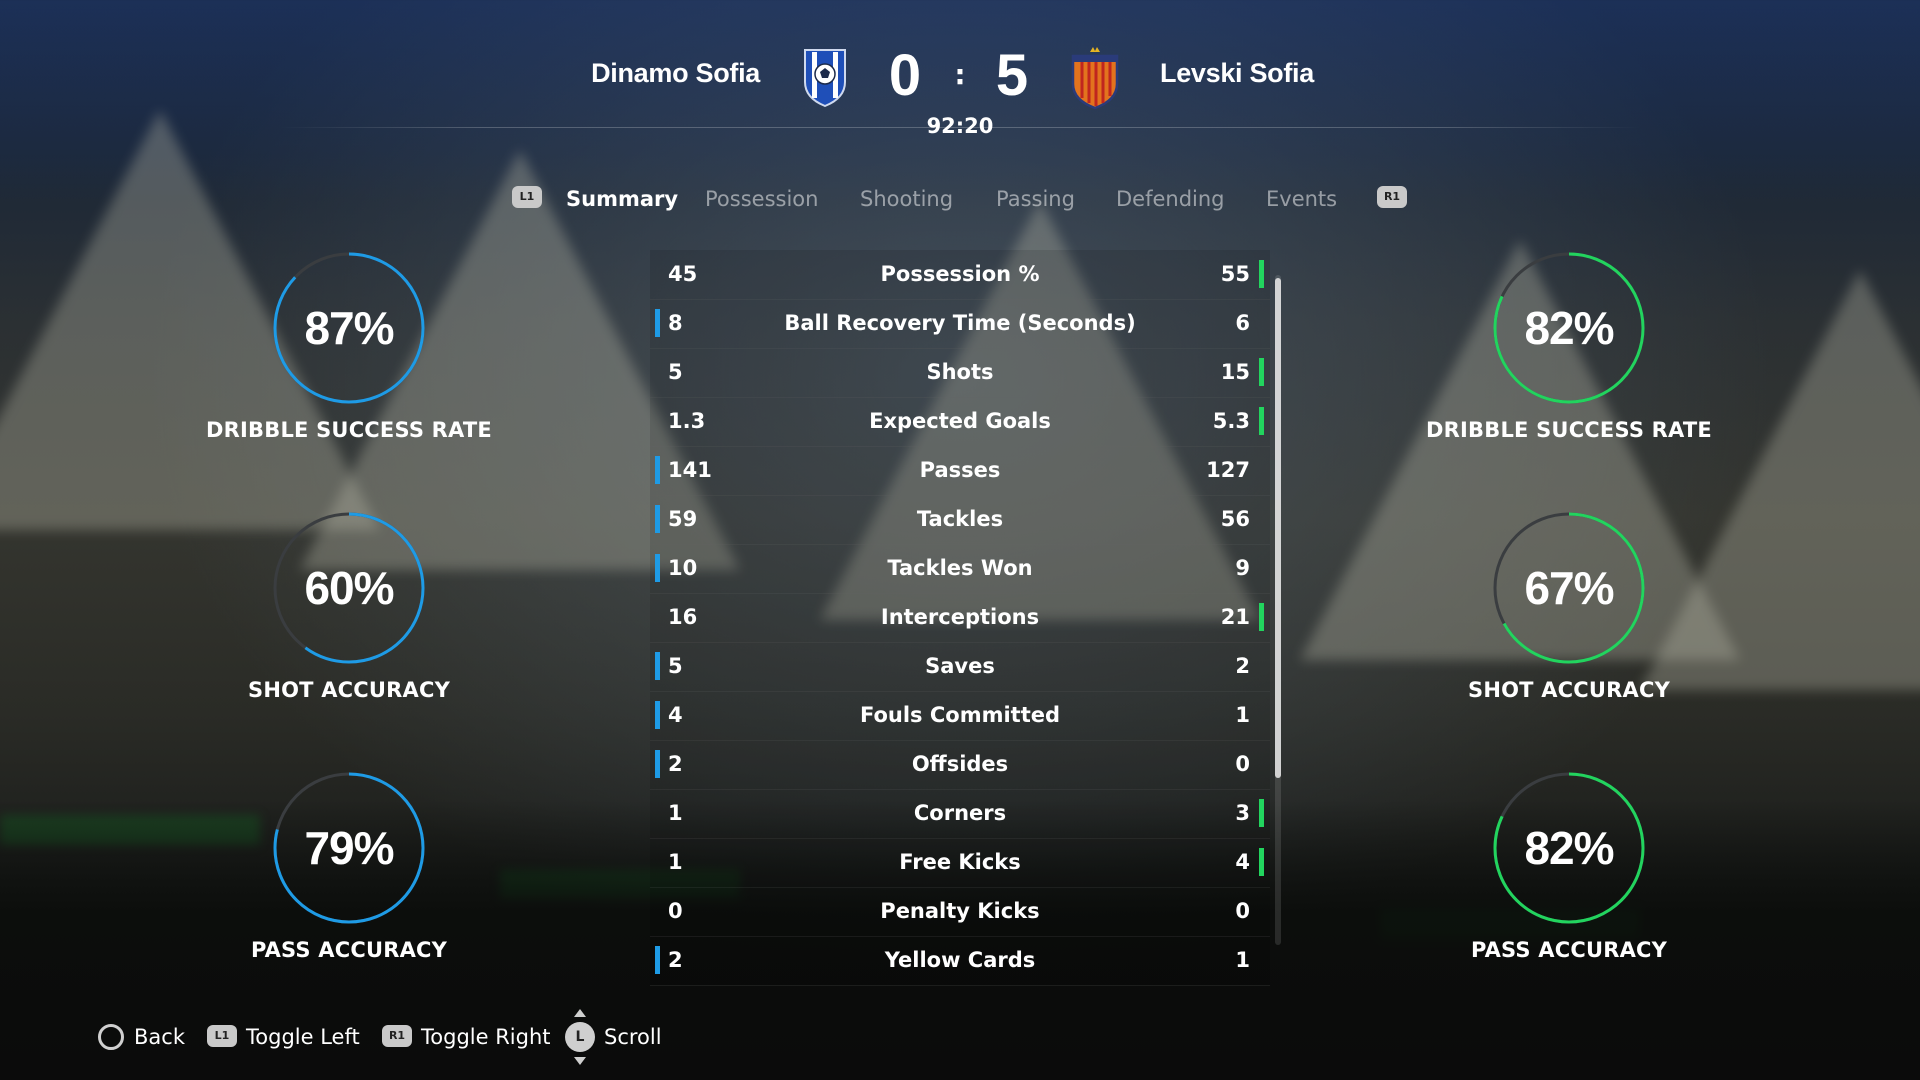 This screenshot has width=1920, height=1080. What do you see at coordinates (1242, 715) in the screenshot?
I see `stat-away-value: 1` at bounding box center [1242, 715].